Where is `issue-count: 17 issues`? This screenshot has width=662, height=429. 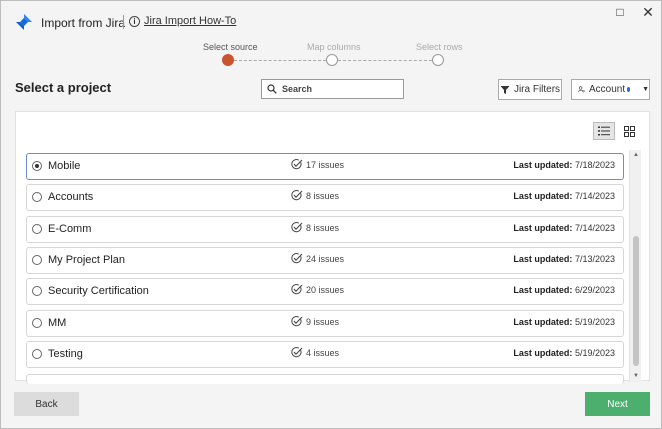
issue-count: 17 issues is located at coordinates (317, 164).